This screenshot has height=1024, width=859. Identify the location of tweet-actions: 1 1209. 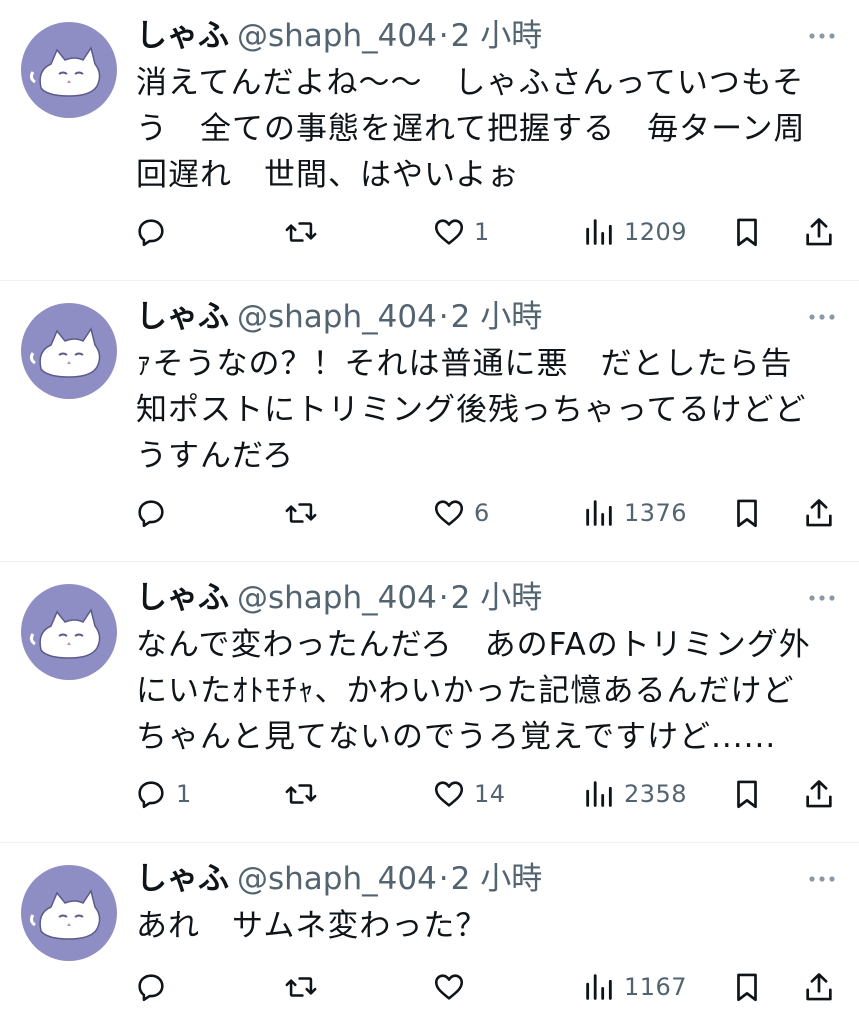
(429, 232).